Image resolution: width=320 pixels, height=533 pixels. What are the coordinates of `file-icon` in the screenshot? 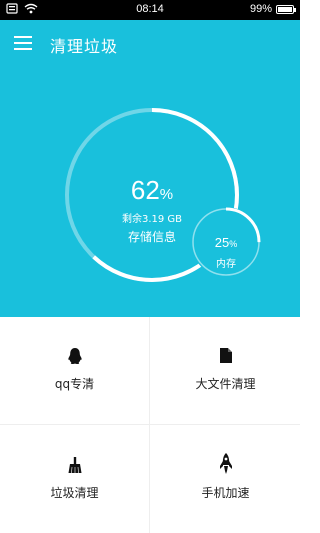 It's located at (225, 355).